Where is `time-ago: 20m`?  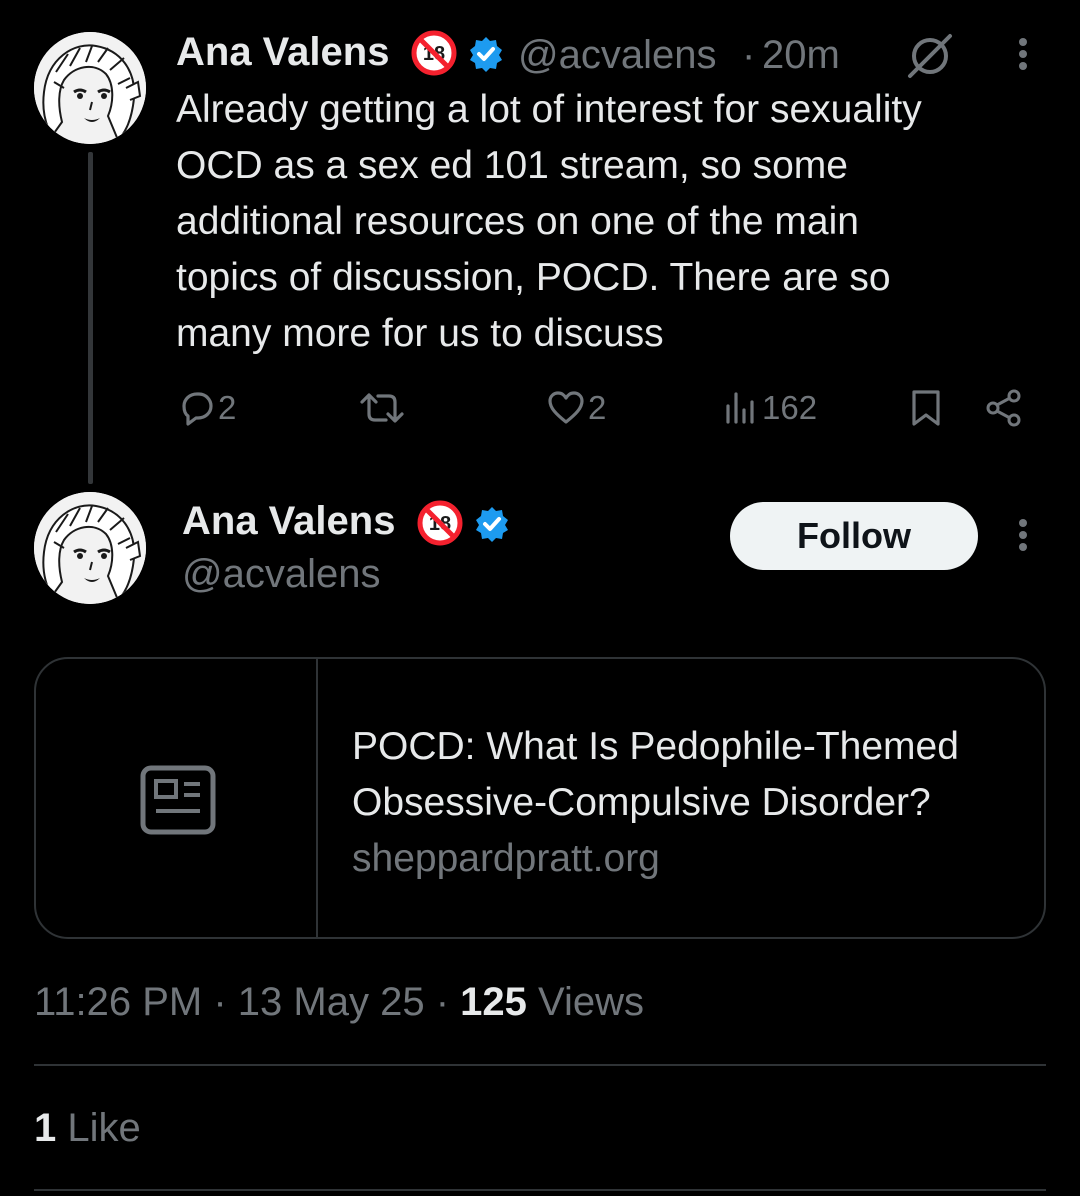 time-ago: 20m is located at coordinates (801, 55).